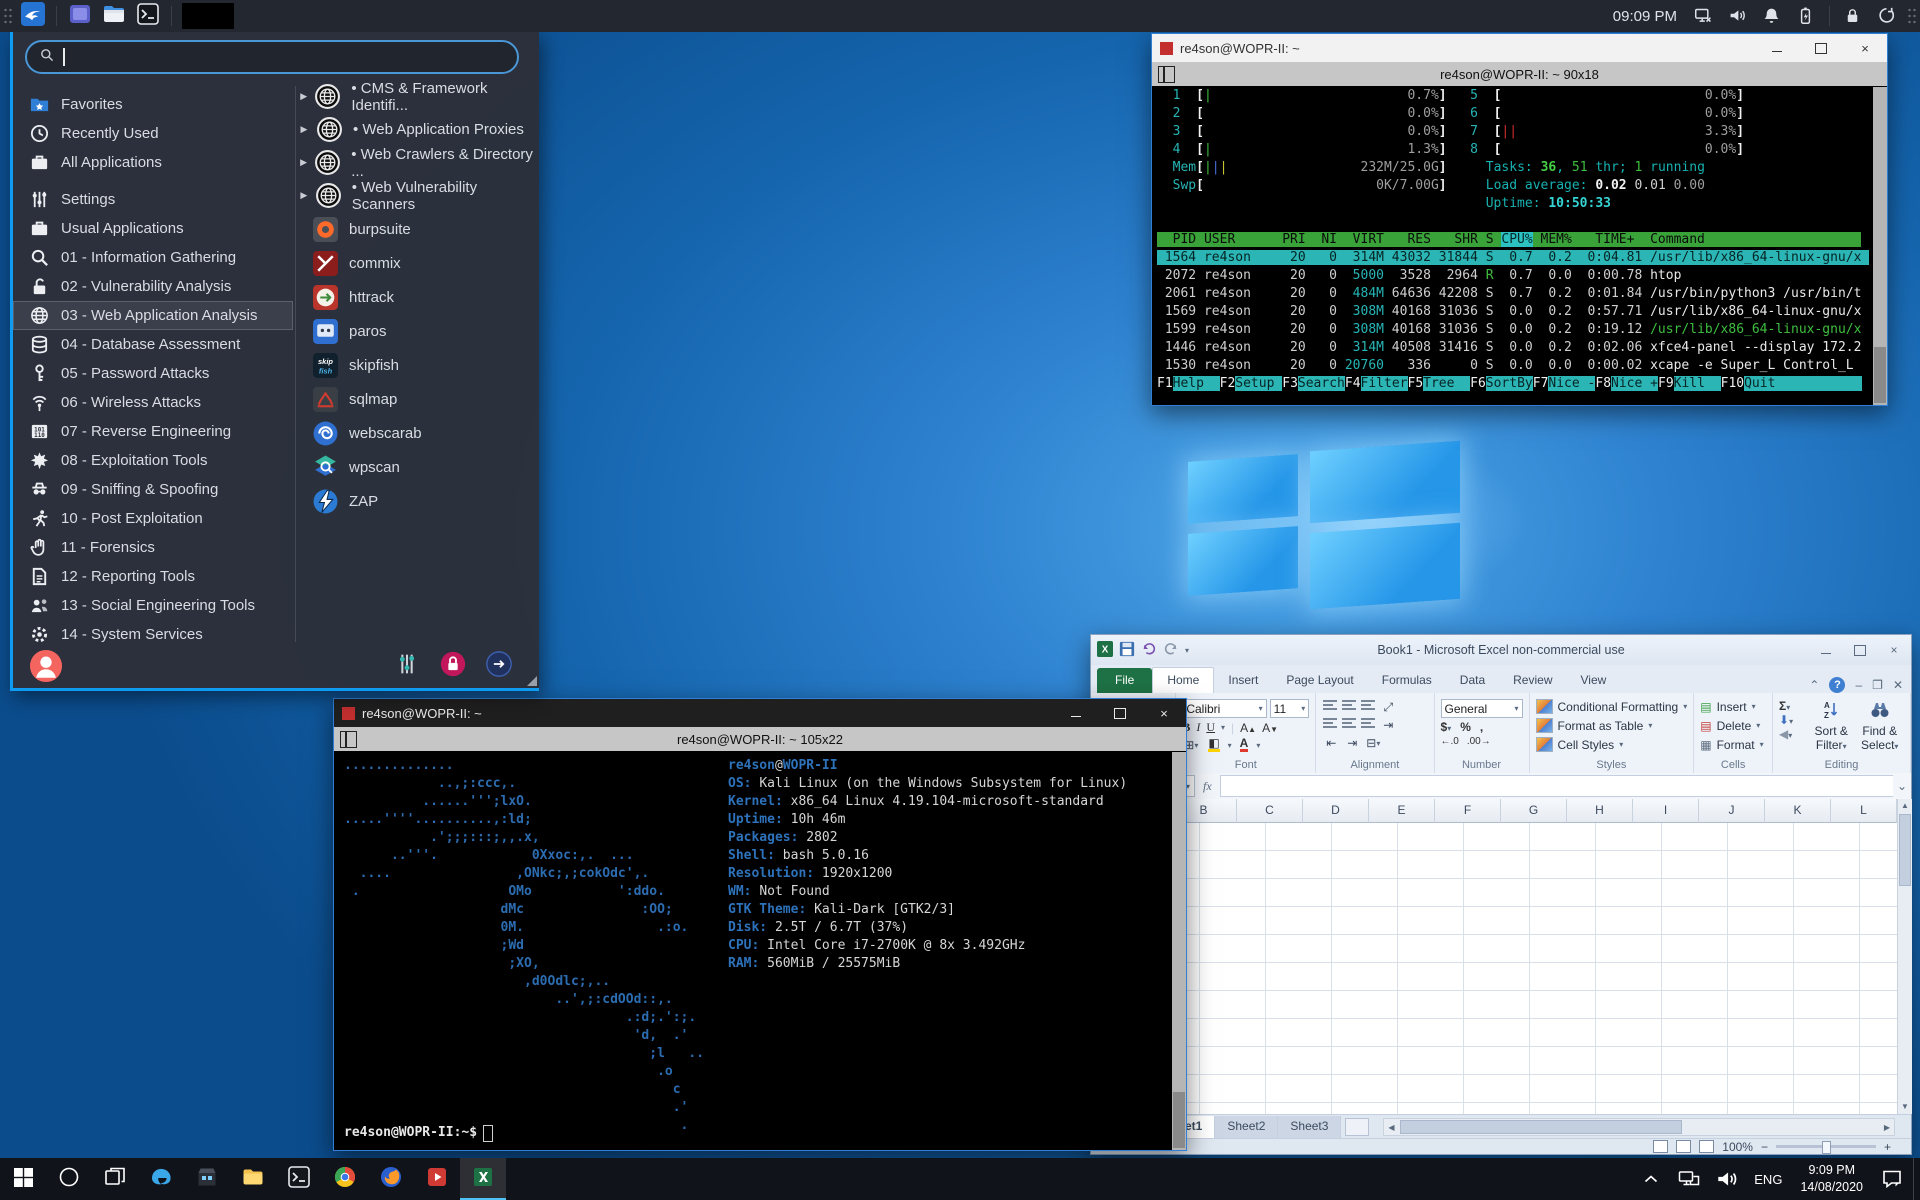  What do you see at coordinates (418, 467) in the screenshot?
I see `menu-app-item: wpscan` at bounding box center [418, 467].